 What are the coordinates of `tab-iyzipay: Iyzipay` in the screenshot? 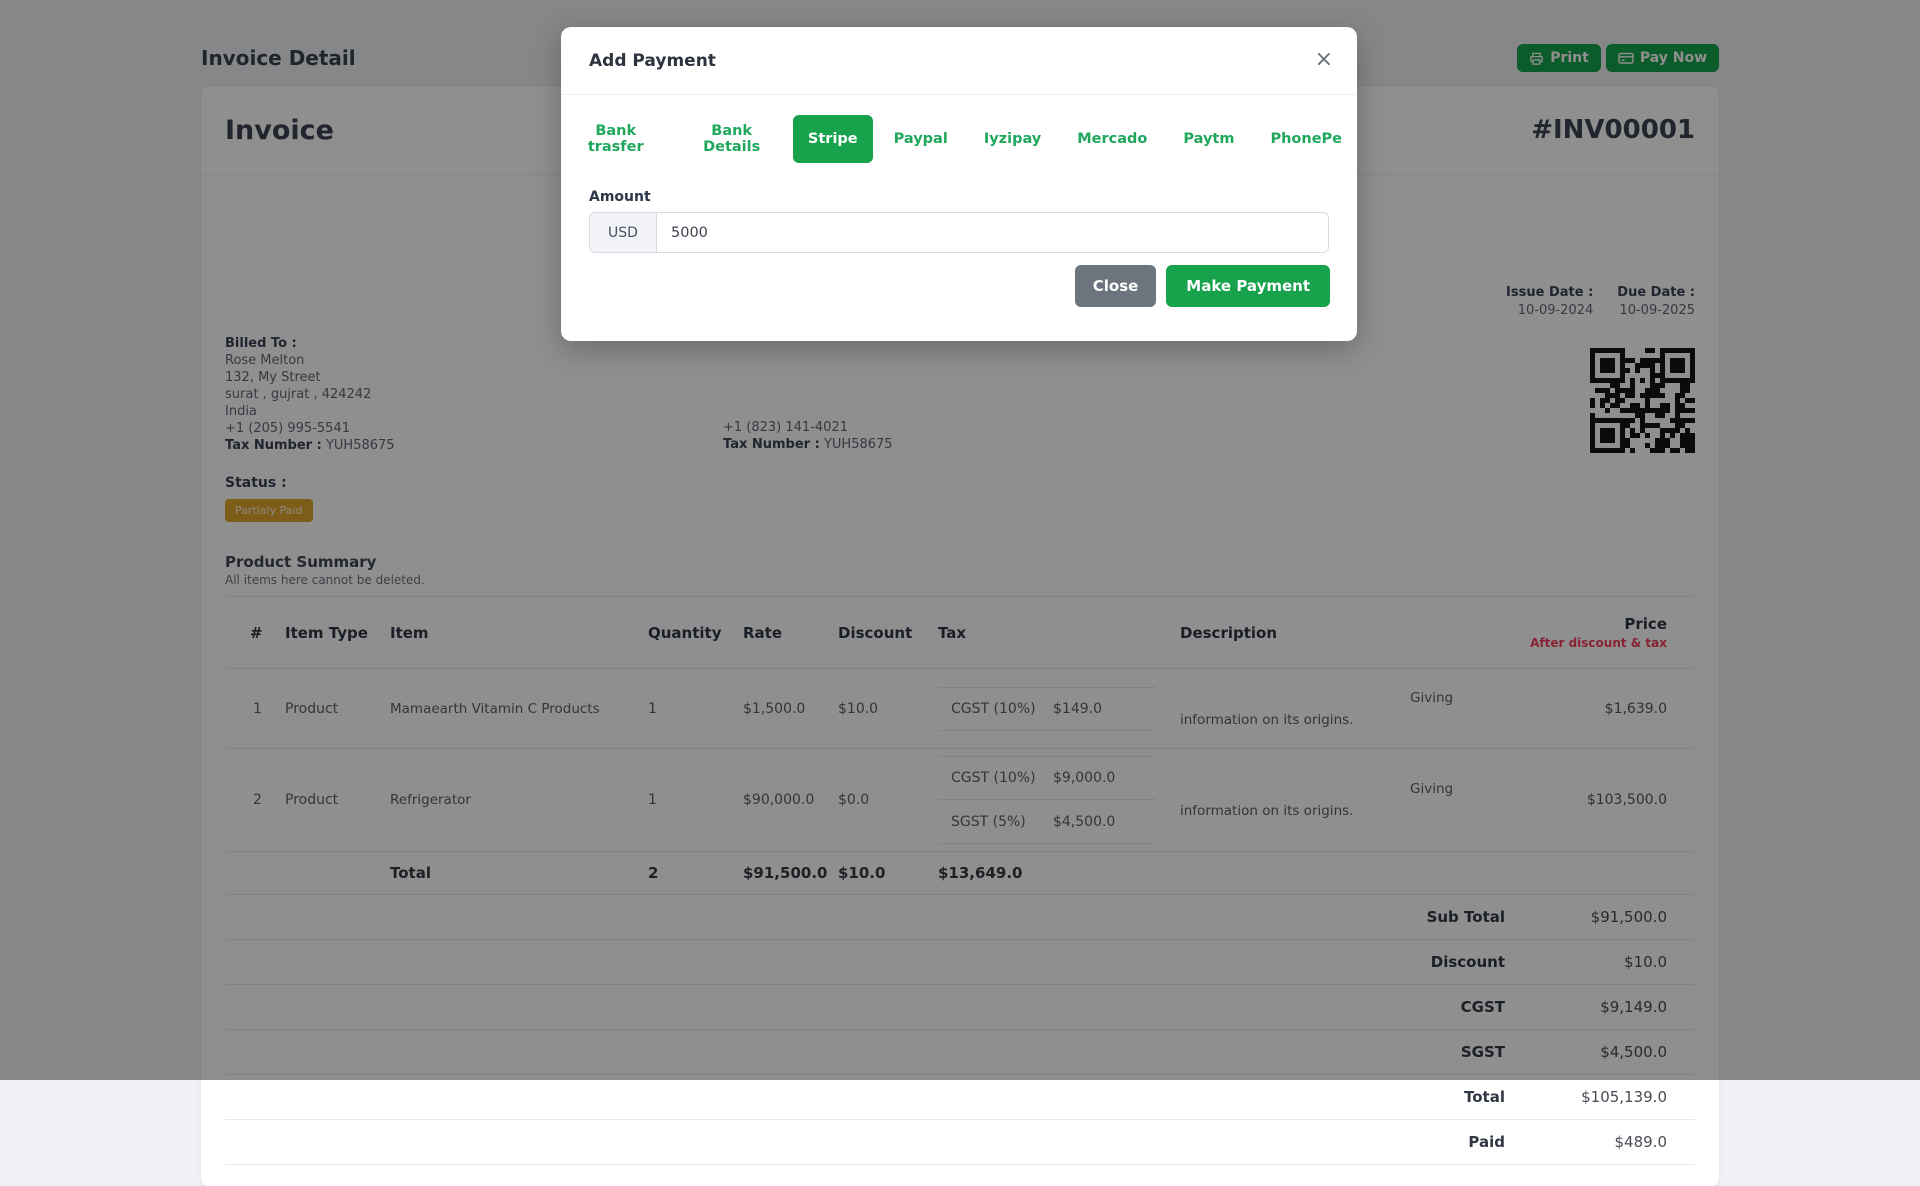 It's located at (1012, 139).